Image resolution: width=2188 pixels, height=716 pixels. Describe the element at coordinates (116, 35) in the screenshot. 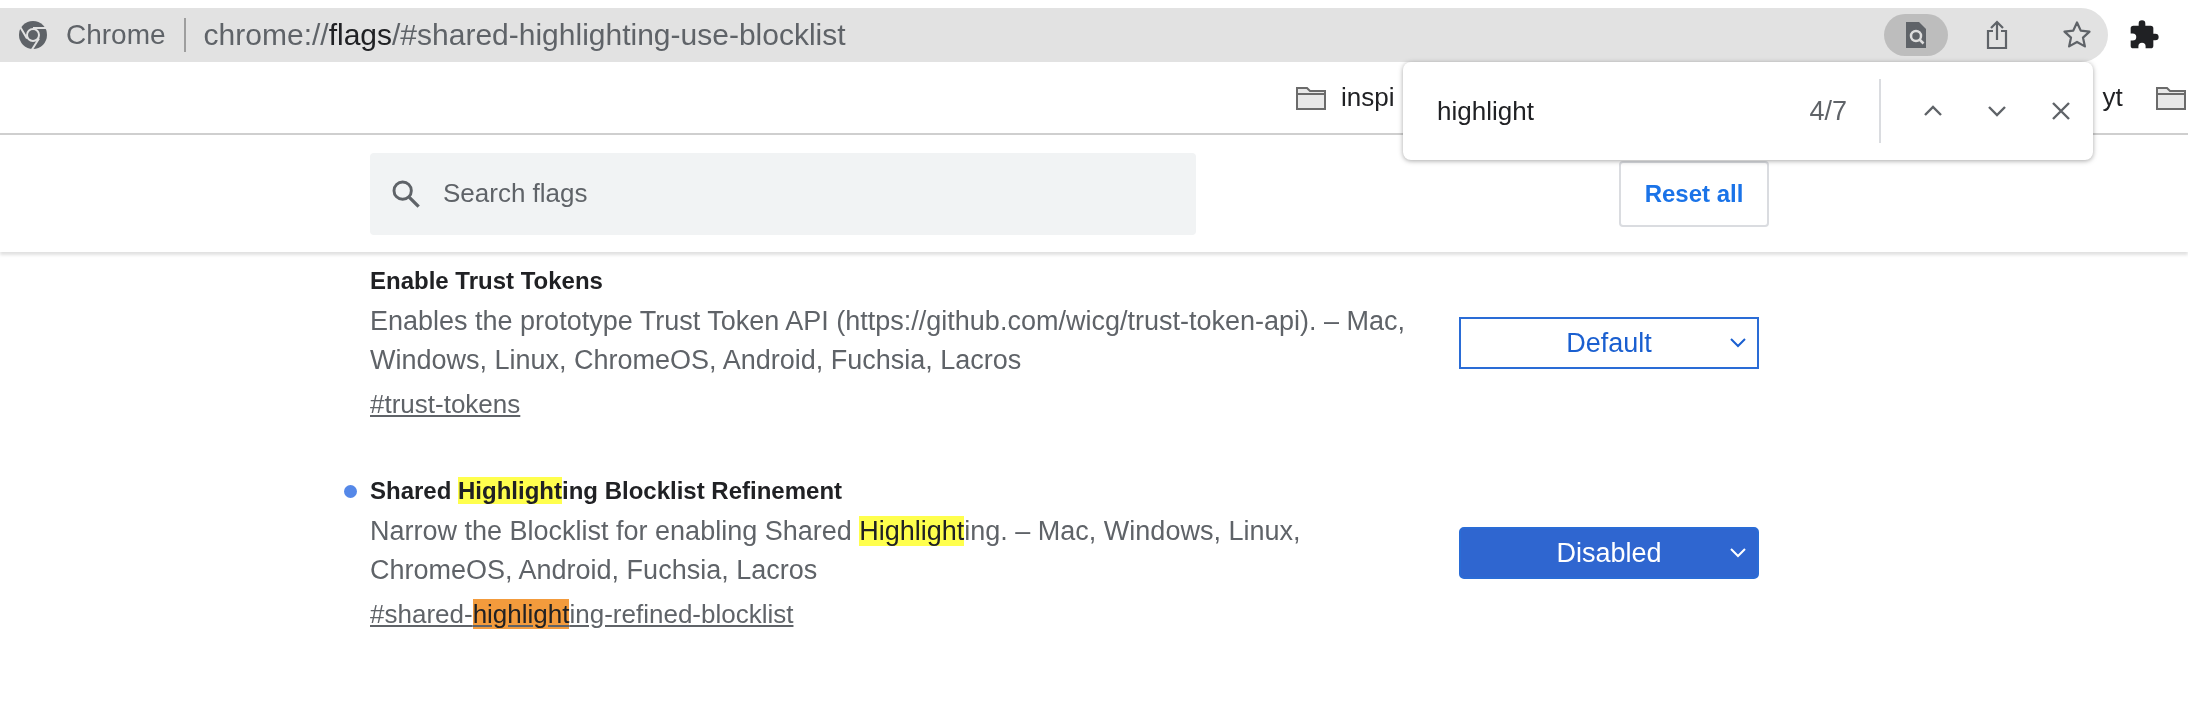

I see `site-label: Chrome` at that location.